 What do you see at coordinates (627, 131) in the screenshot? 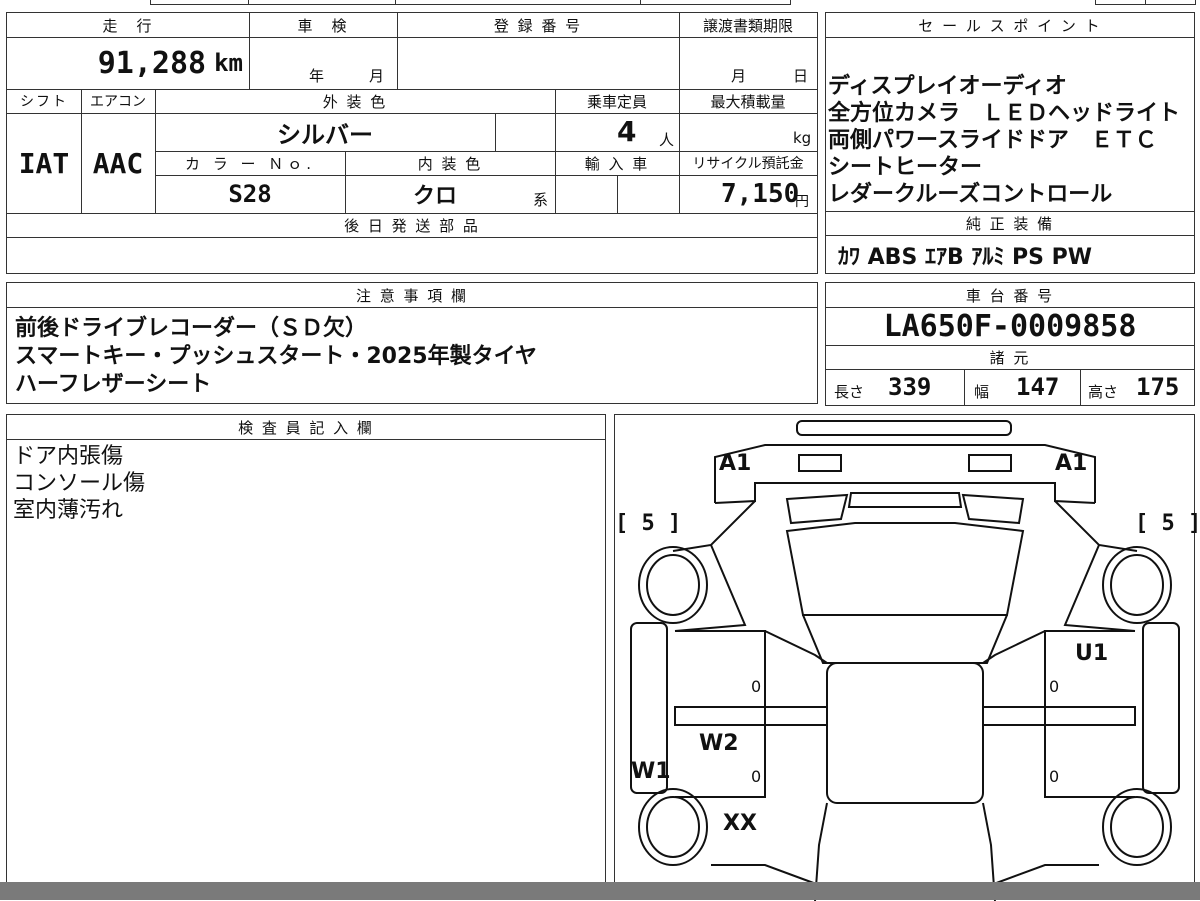
I see `capacity-value: 4` at bounding box center [627, 131].